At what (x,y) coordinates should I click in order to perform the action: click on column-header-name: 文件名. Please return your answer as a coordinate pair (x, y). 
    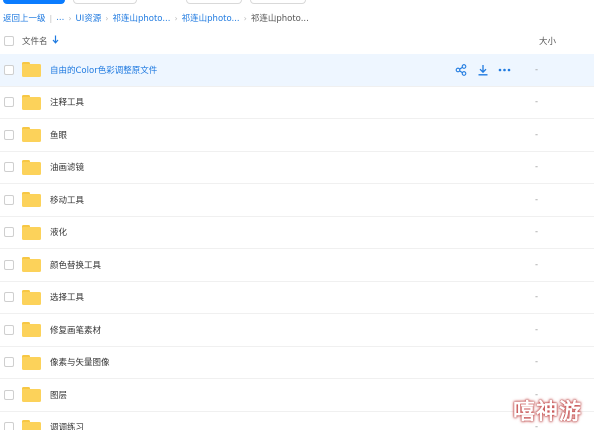
    Looking at the image, I should click on (35, 42).